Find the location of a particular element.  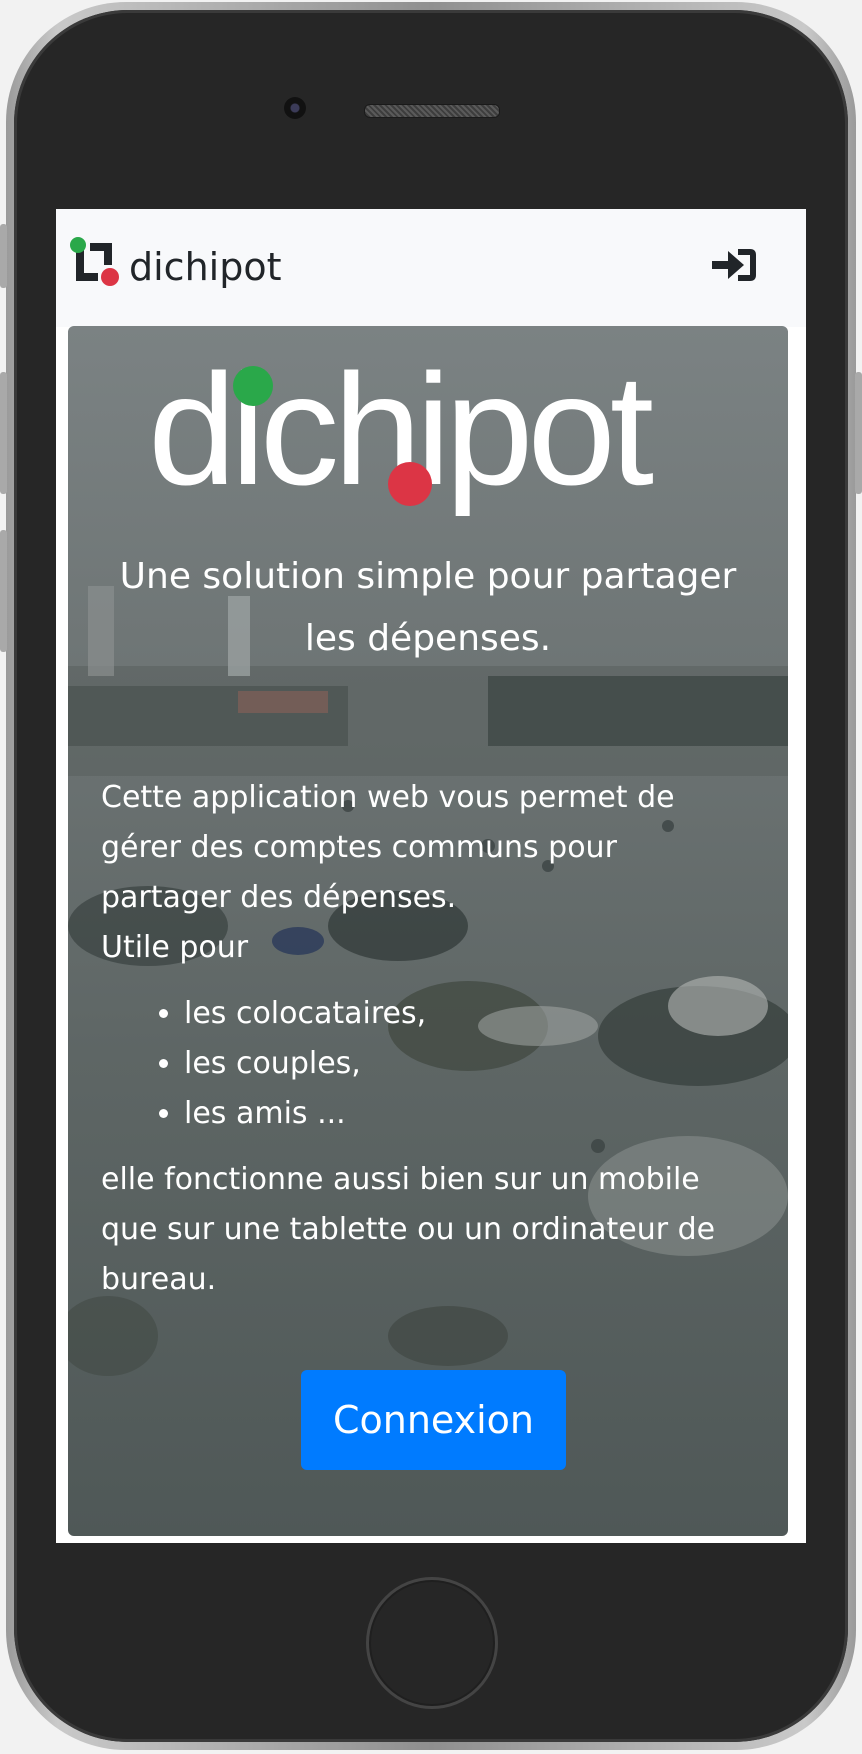

phone-volume-up is located at coordinates (3, 433).